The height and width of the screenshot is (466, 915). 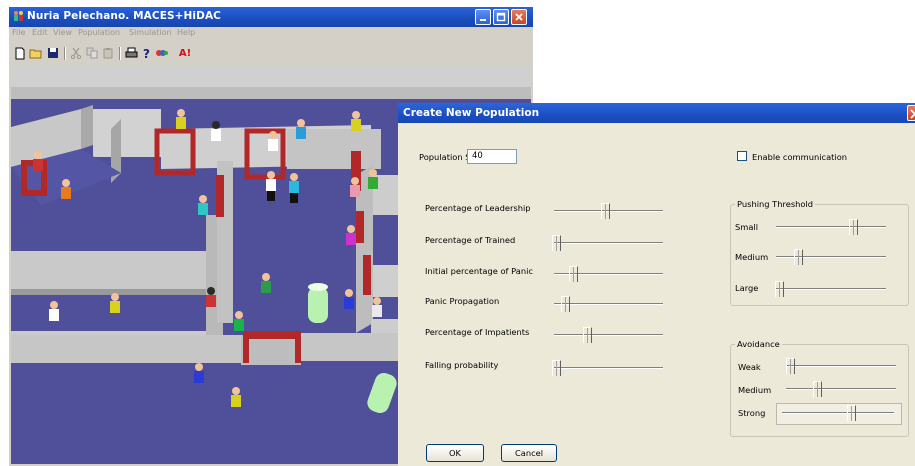 What do you see at coordinates (742, 156) in the screenshot?
I see `enable-communication-checkbox` at bounding box center [742, 156].